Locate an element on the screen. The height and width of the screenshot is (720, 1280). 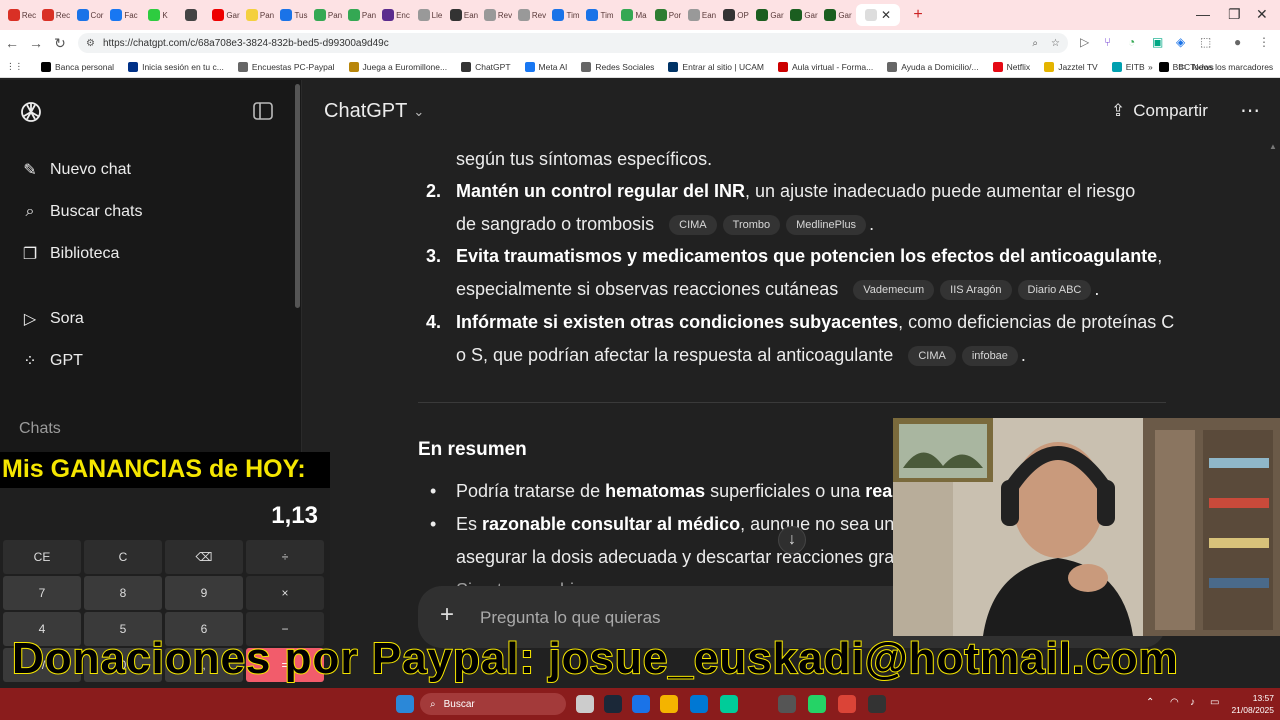
citation-chip: infobae is located at coordinates (989, 355).